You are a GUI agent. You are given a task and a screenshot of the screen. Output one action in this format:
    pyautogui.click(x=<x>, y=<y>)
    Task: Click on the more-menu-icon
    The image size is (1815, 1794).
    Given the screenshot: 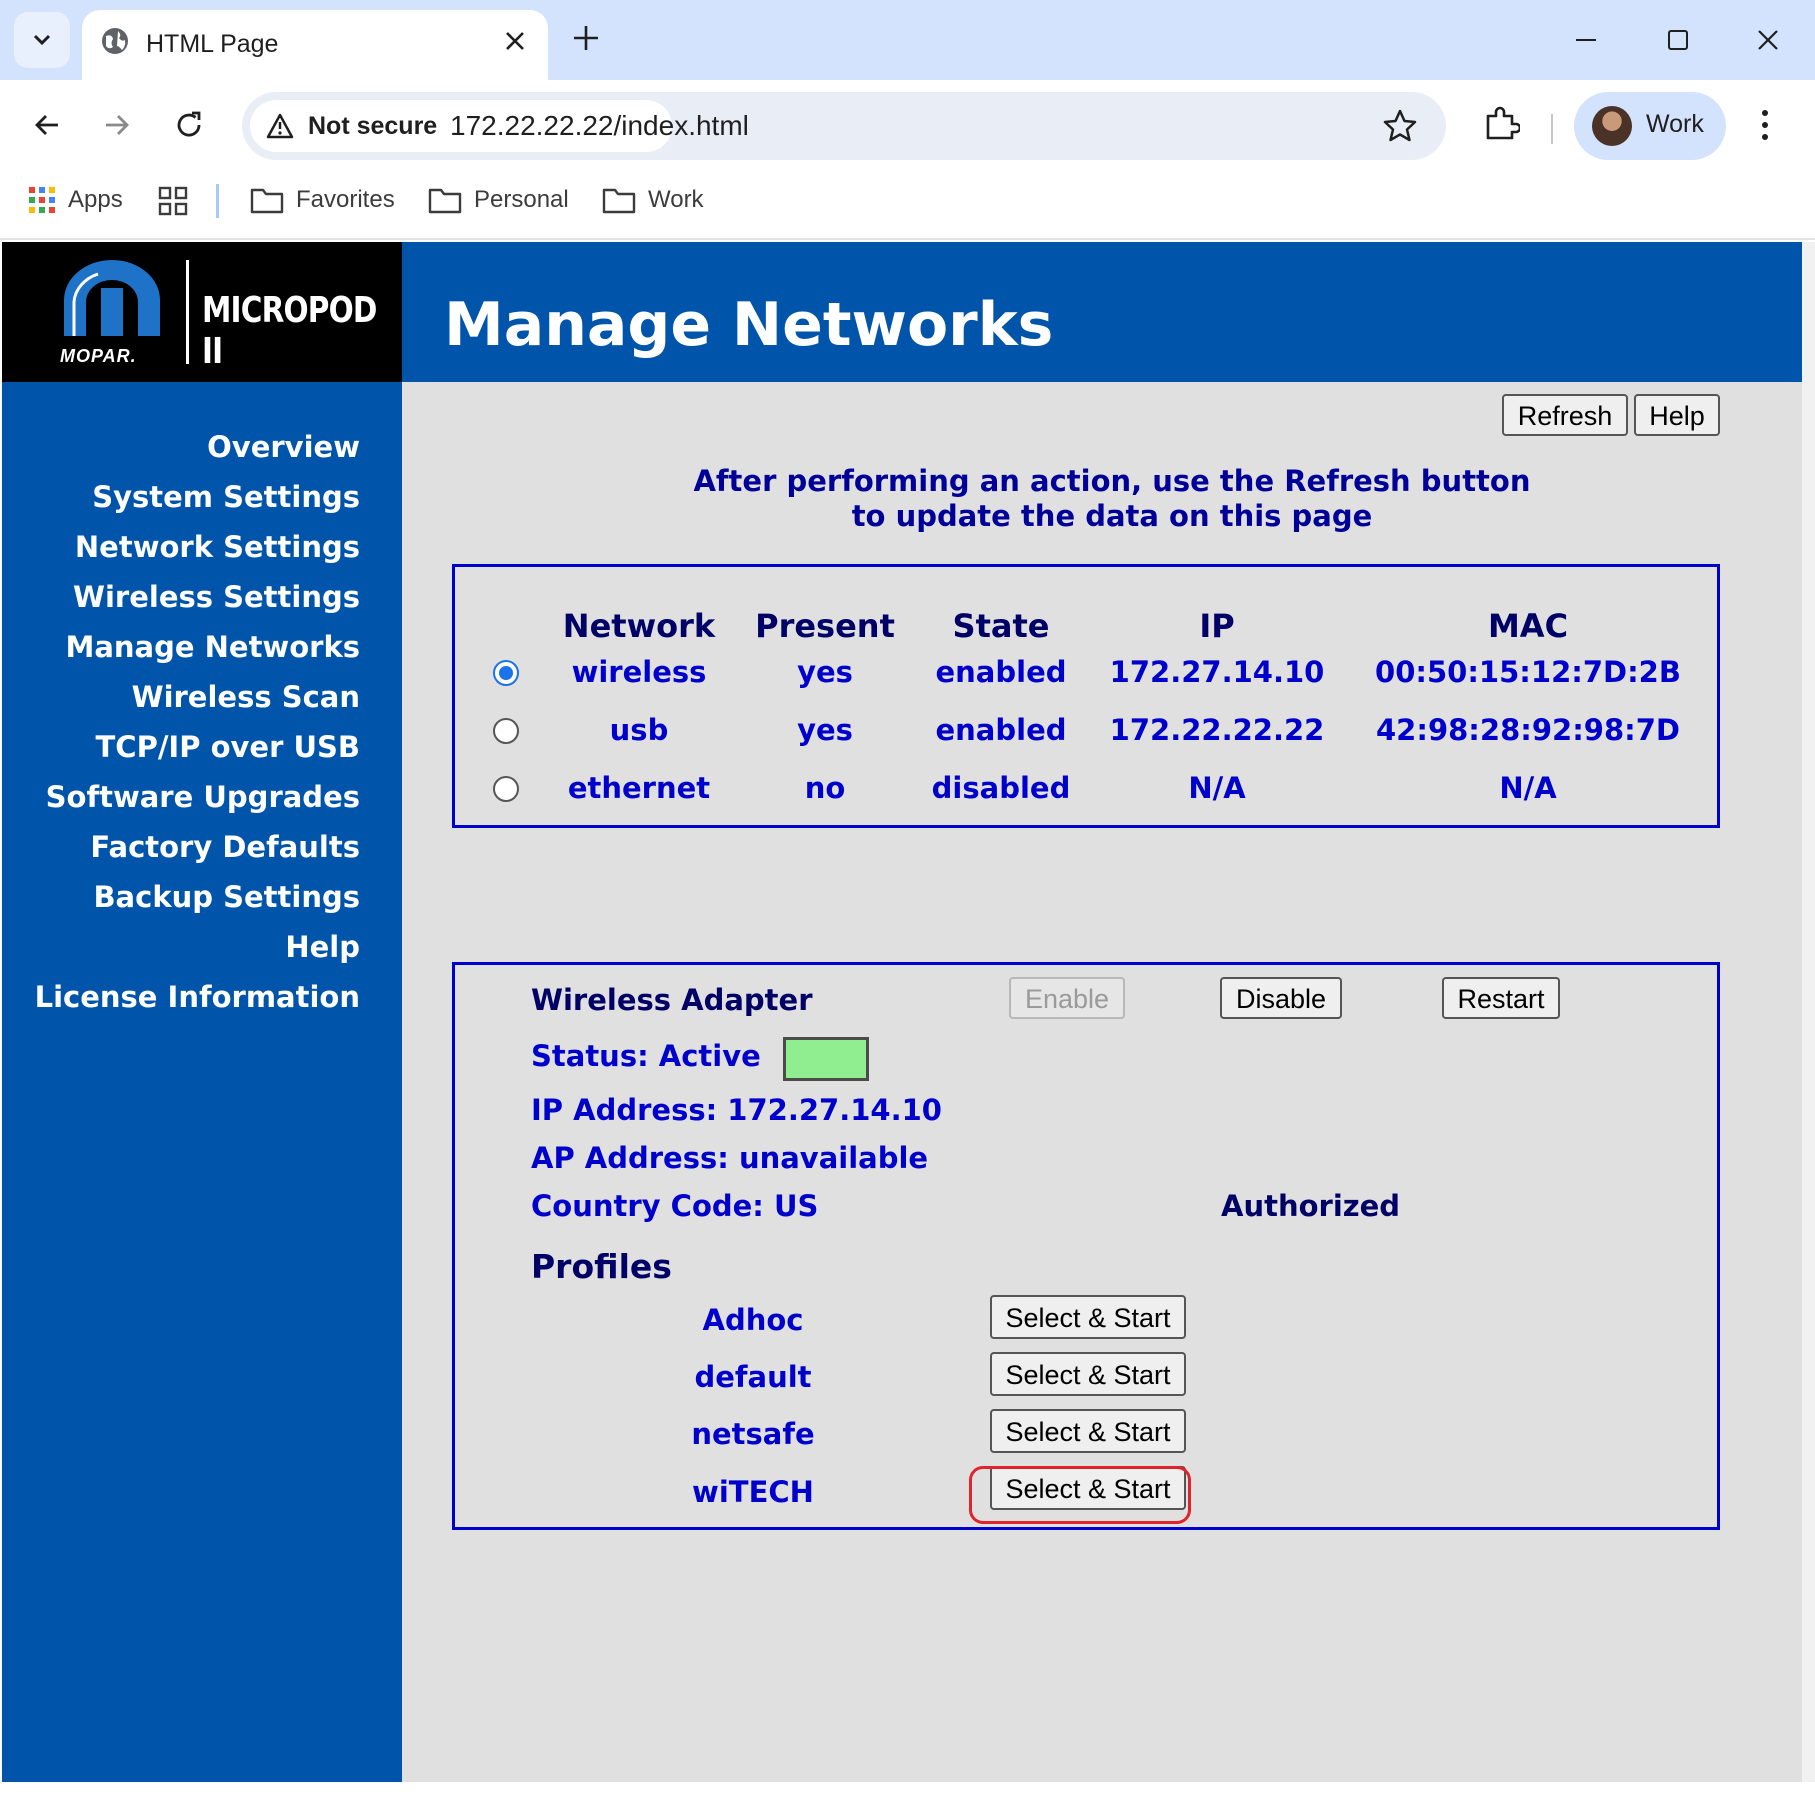 What is the action you would take?
    pyautogui.click(x=1765, y=125)
    